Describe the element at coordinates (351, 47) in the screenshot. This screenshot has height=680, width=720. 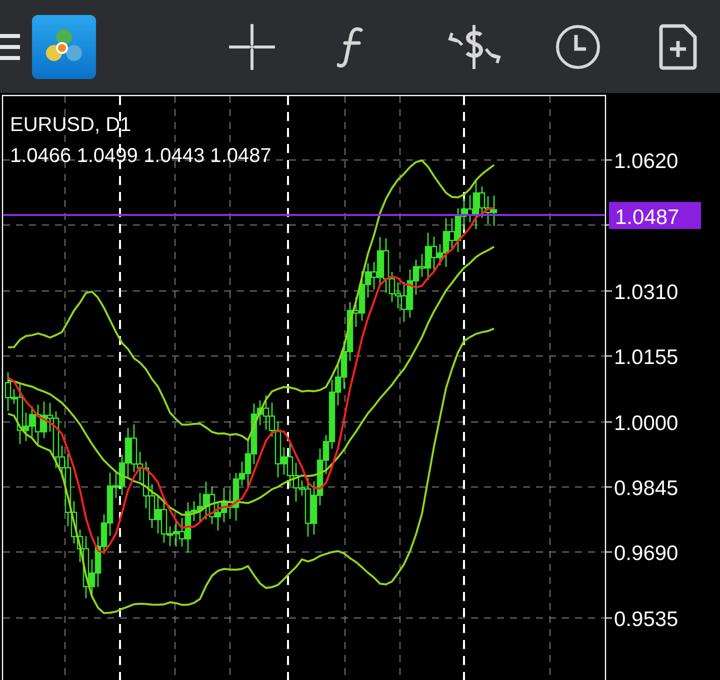
I see `function-icon` at that location.